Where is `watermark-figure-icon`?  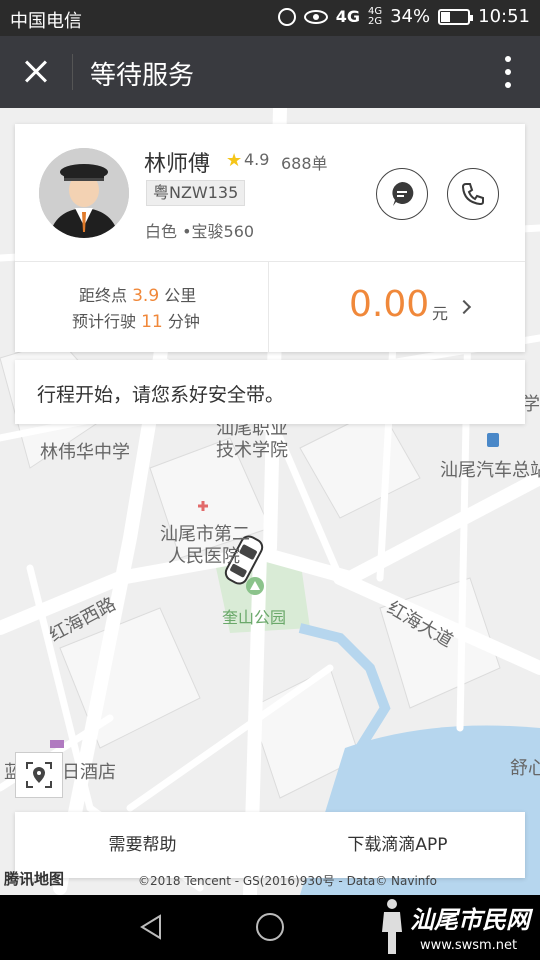
watermark-figure-icon is located at coordinates (392, 926).